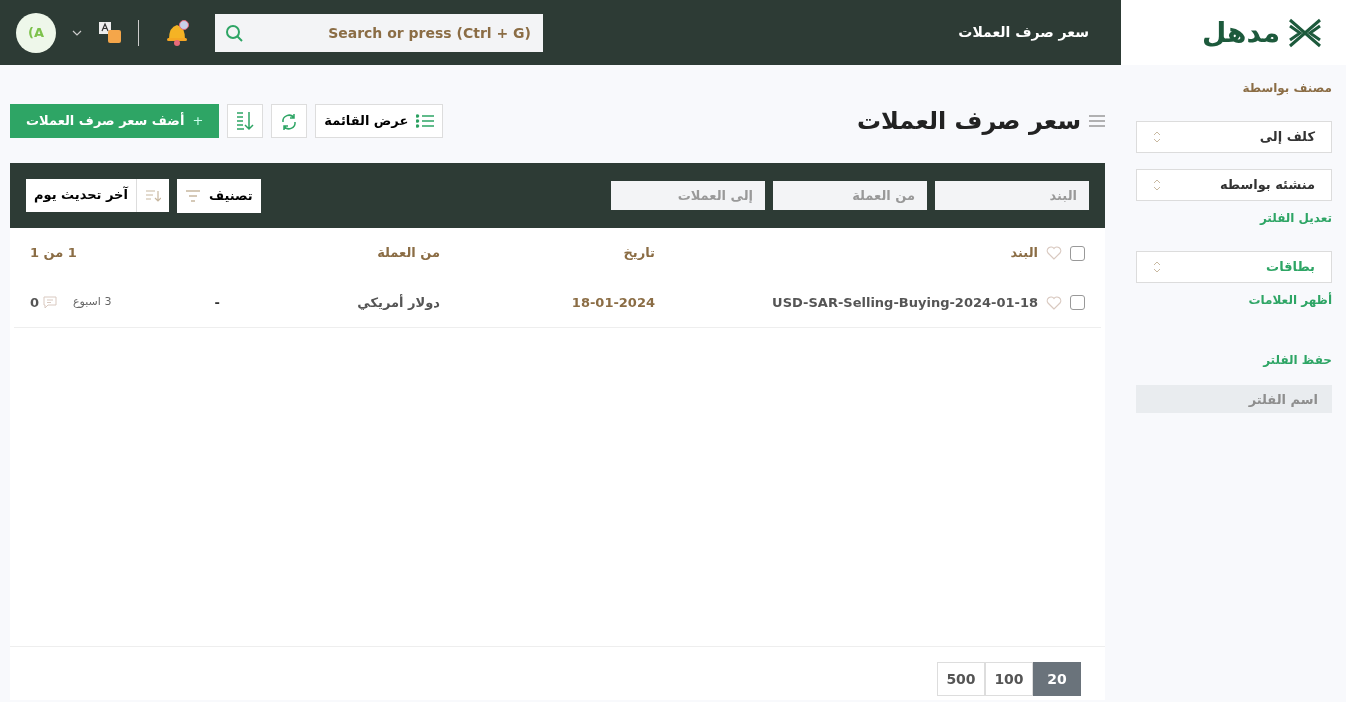 The height and width of the screenshot is (702, 1346). Describe the element at coordinates (115, 121) in the screenshot. I see `add-button: + أضف سعر صرف العملات` at that location.